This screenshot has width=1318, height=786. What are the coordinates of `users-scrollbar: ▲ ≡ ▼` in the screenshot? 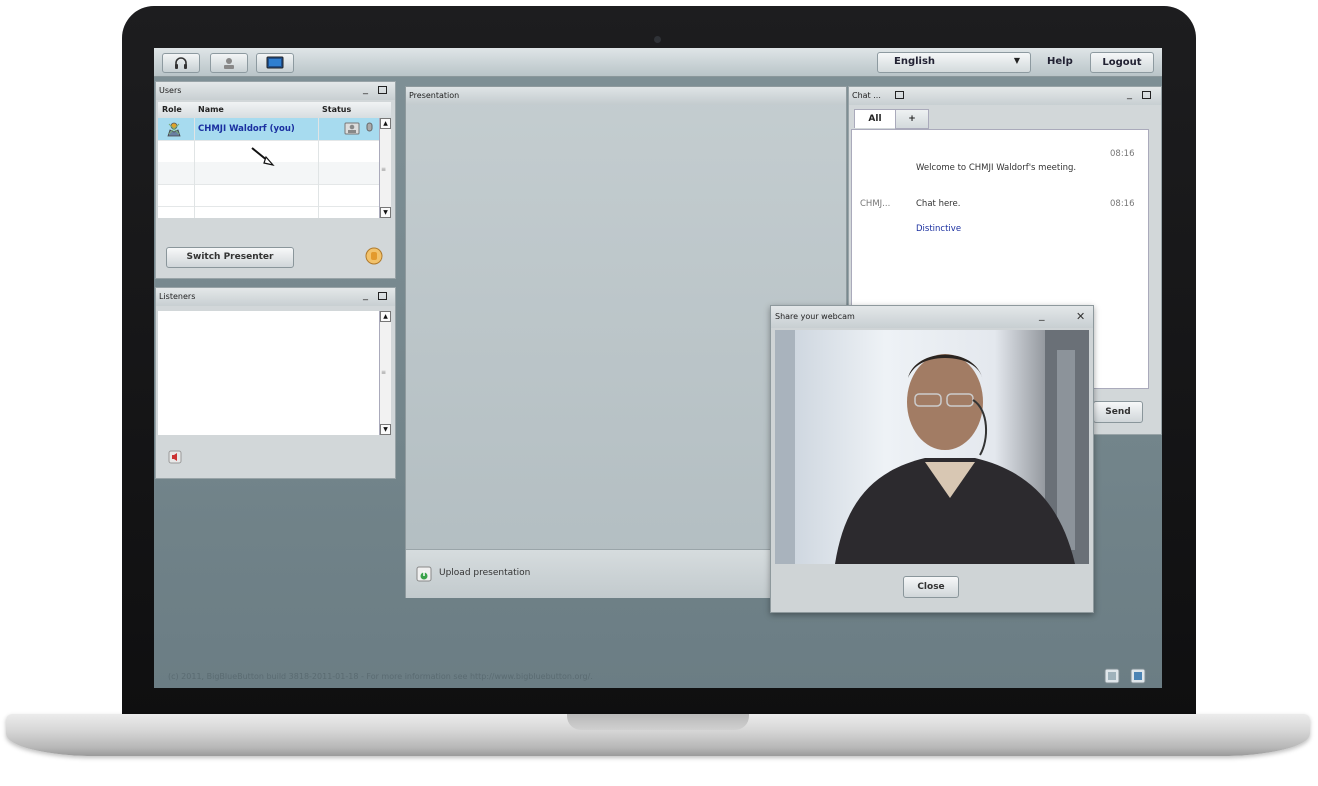 It's located at (385, 168).